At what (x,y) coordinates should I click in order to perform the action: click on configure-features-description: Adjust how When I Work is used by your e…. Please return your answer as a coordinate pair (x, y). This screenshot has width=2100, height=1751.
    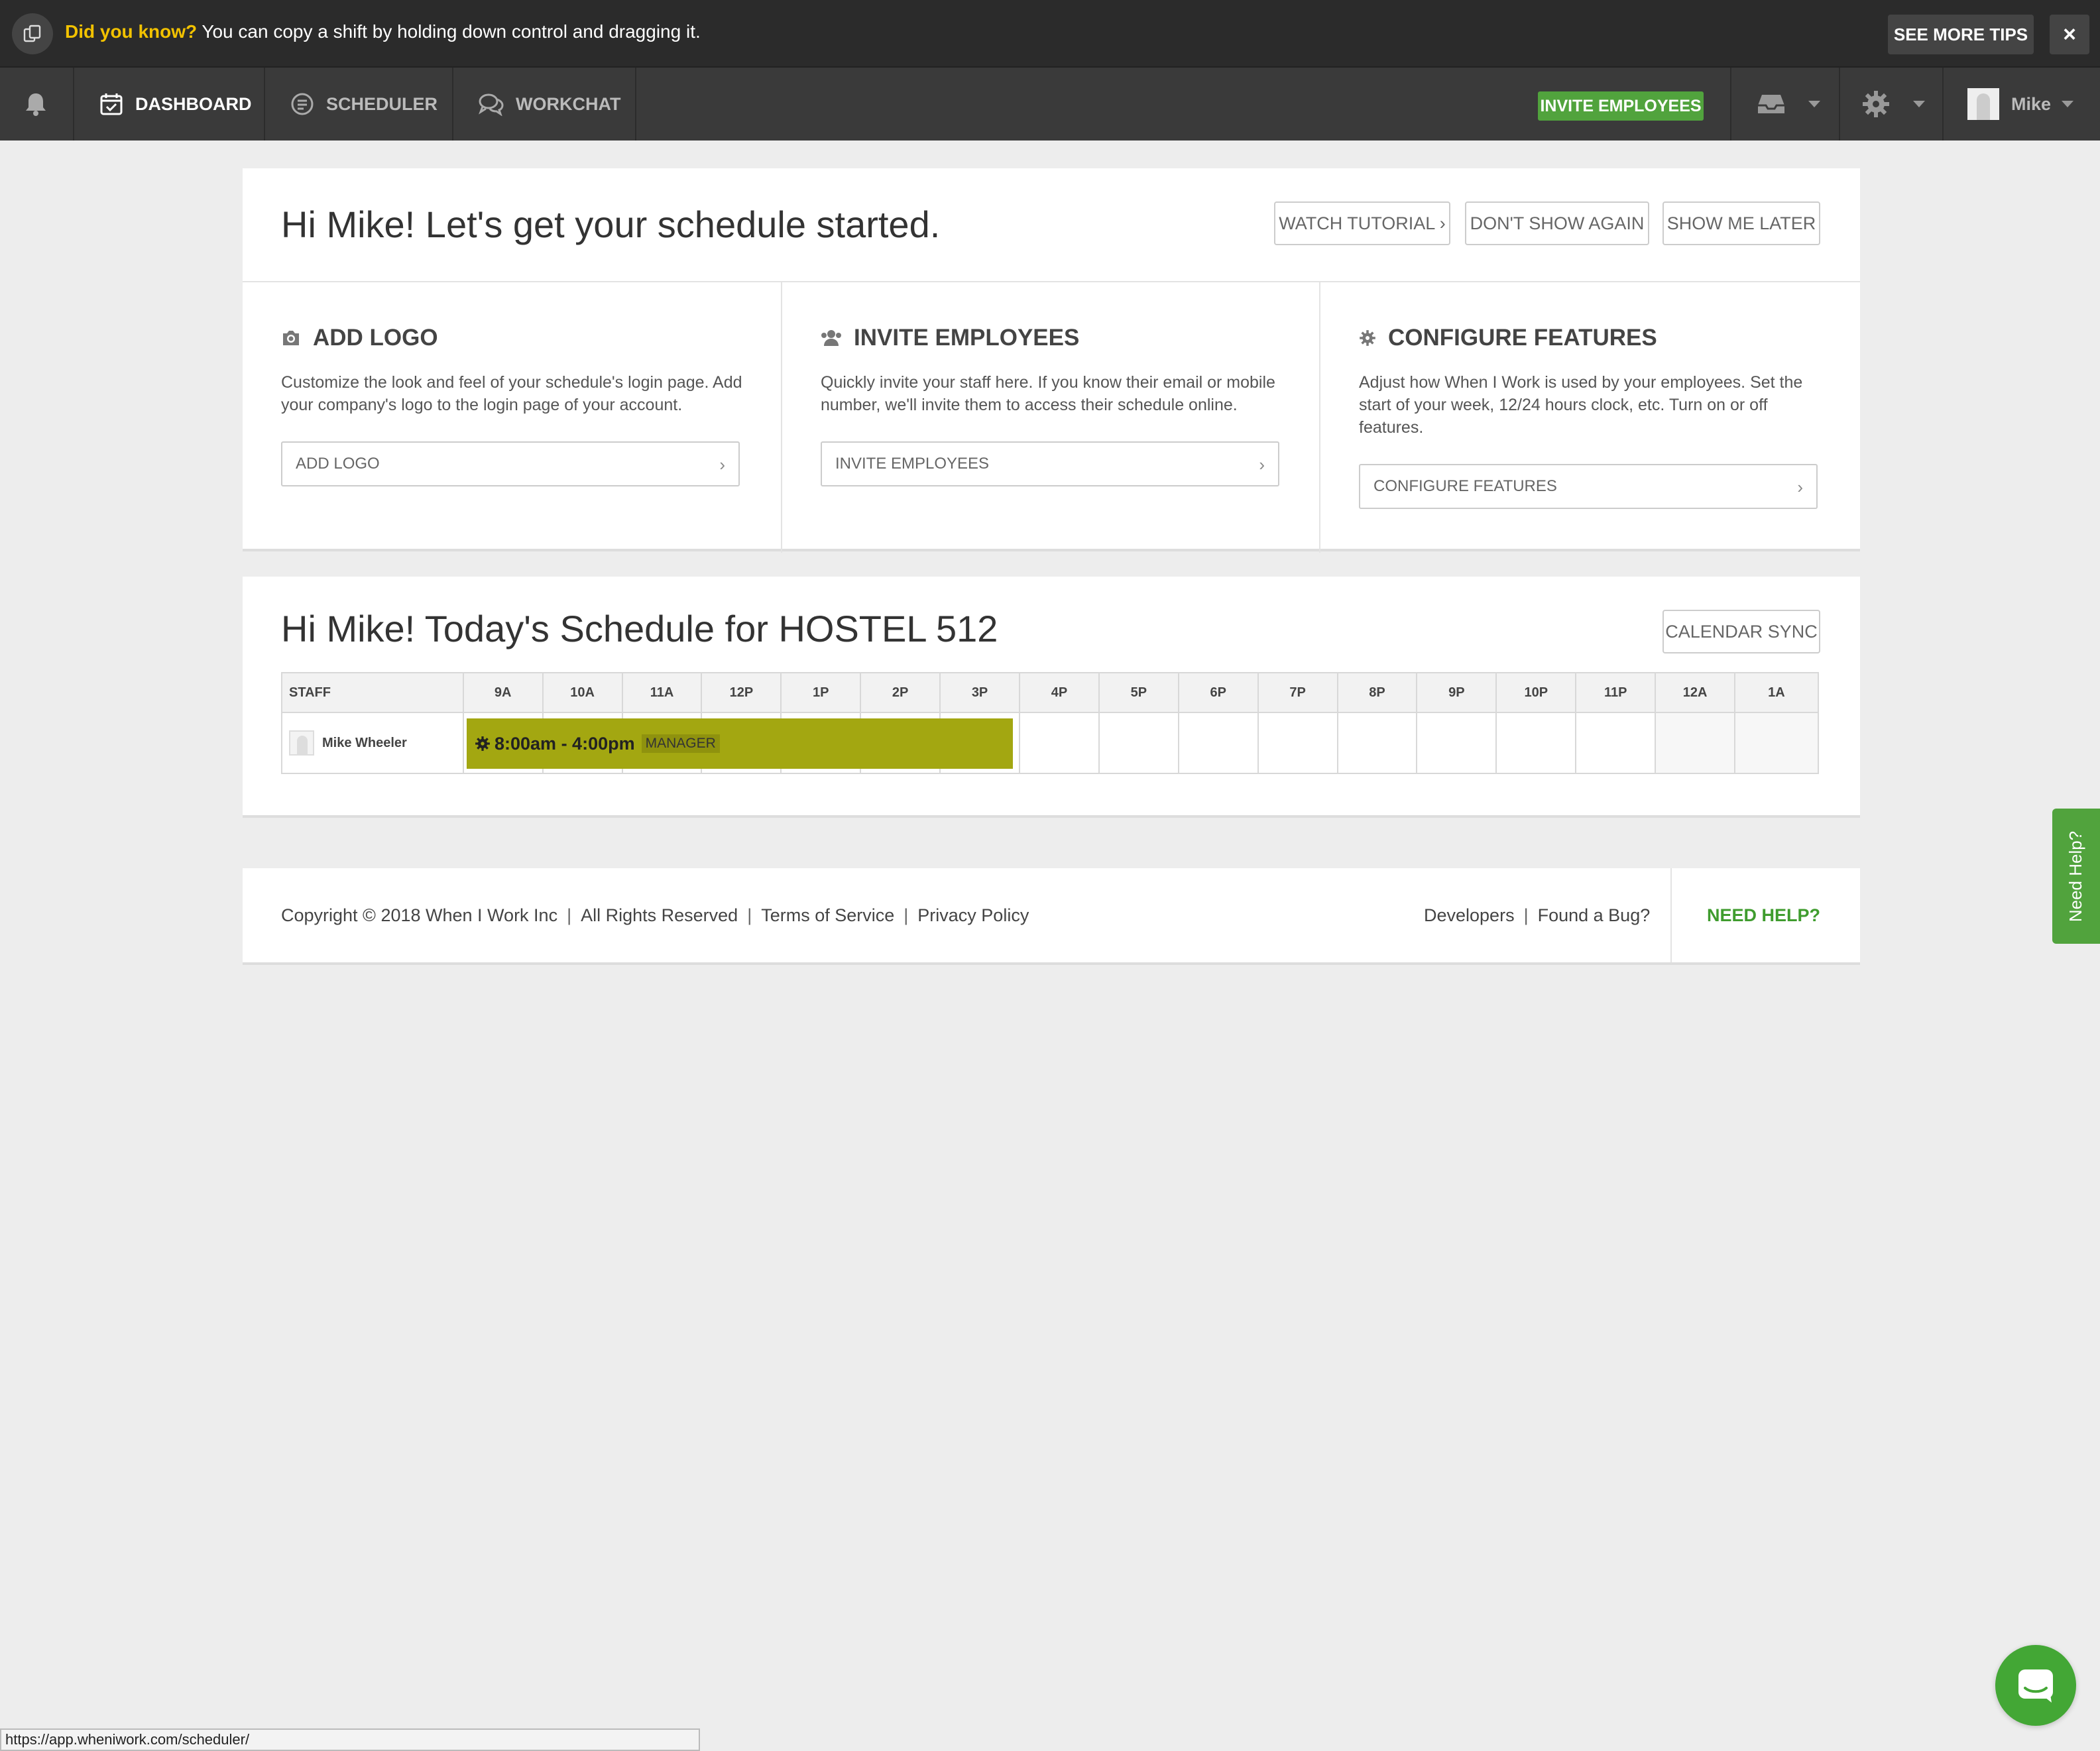
    Looking at the image, I should click on (1581, 405).